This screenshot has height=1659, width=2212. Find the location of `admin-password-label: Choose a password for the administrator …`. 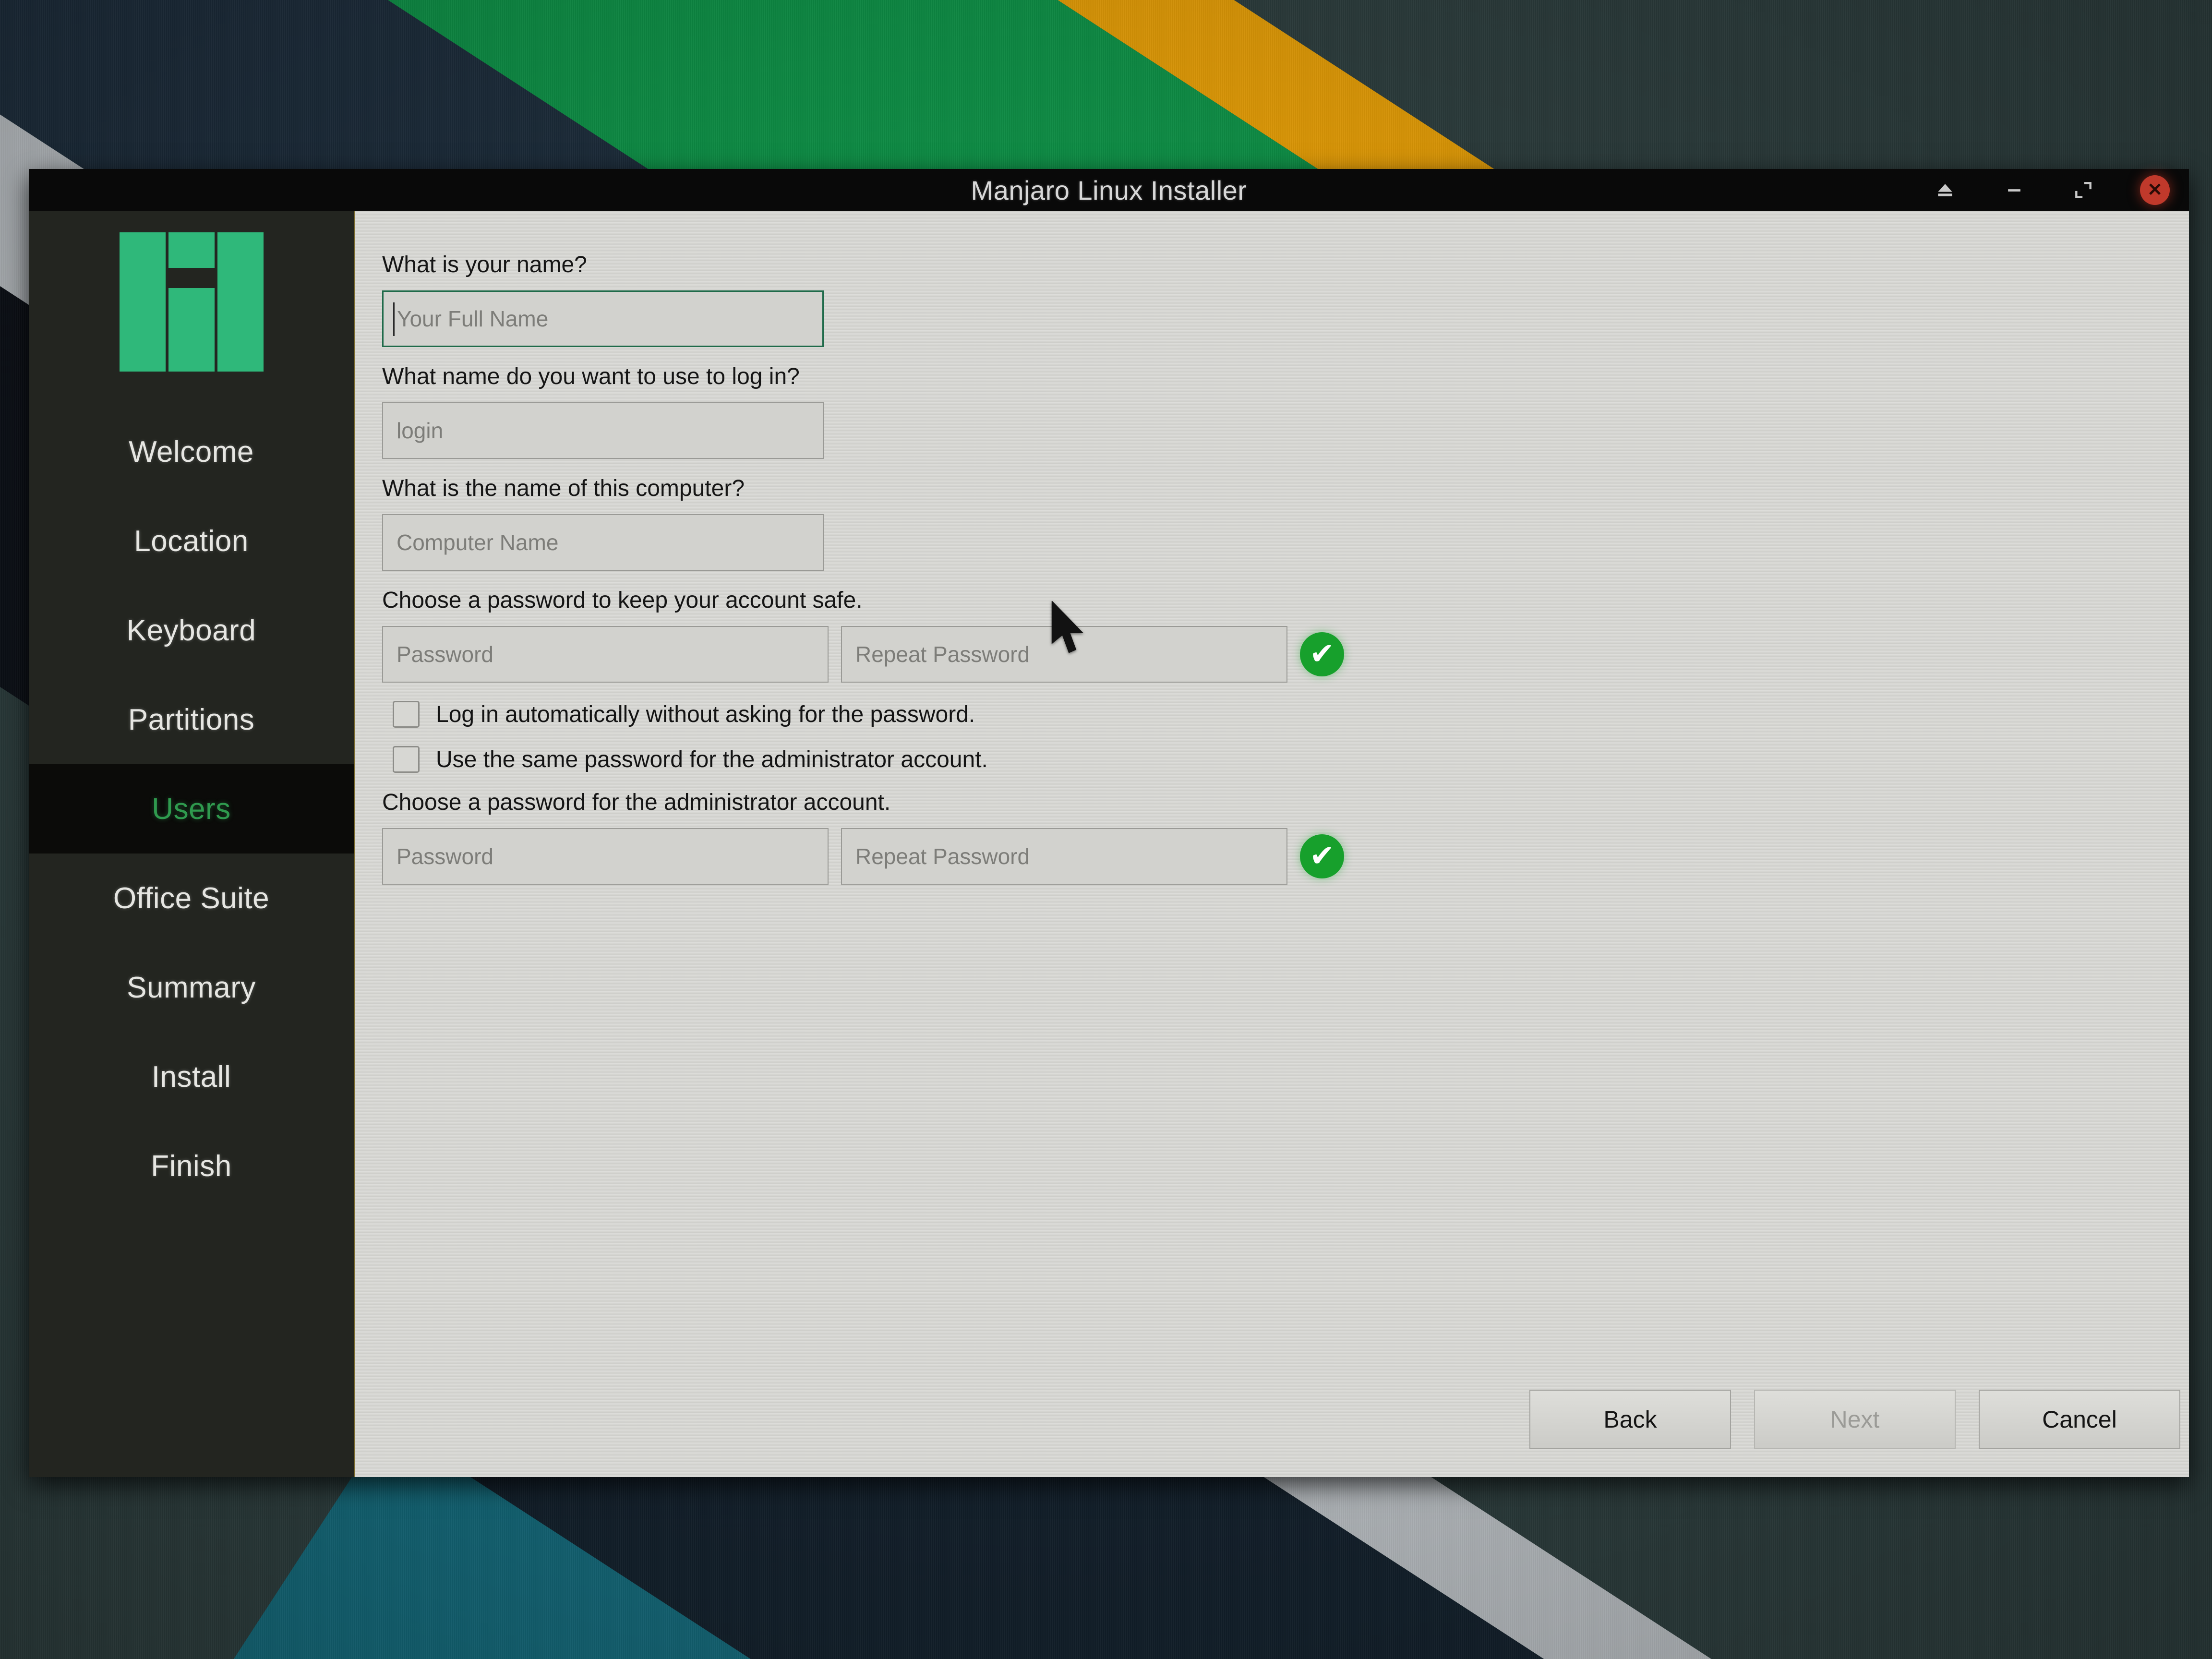

admin-password-label: Choose a password for the administrator … is located at coordinates (636, 802).